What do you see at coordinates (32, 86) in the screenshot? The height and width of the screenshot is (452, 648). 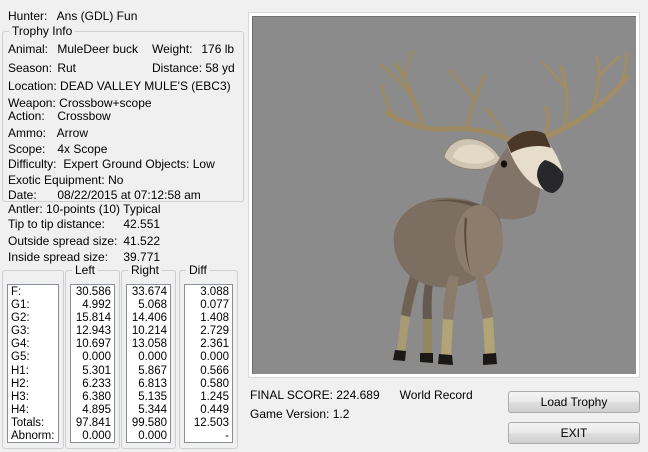 I see `location-label: Location:` at bounding box center [32, 86].